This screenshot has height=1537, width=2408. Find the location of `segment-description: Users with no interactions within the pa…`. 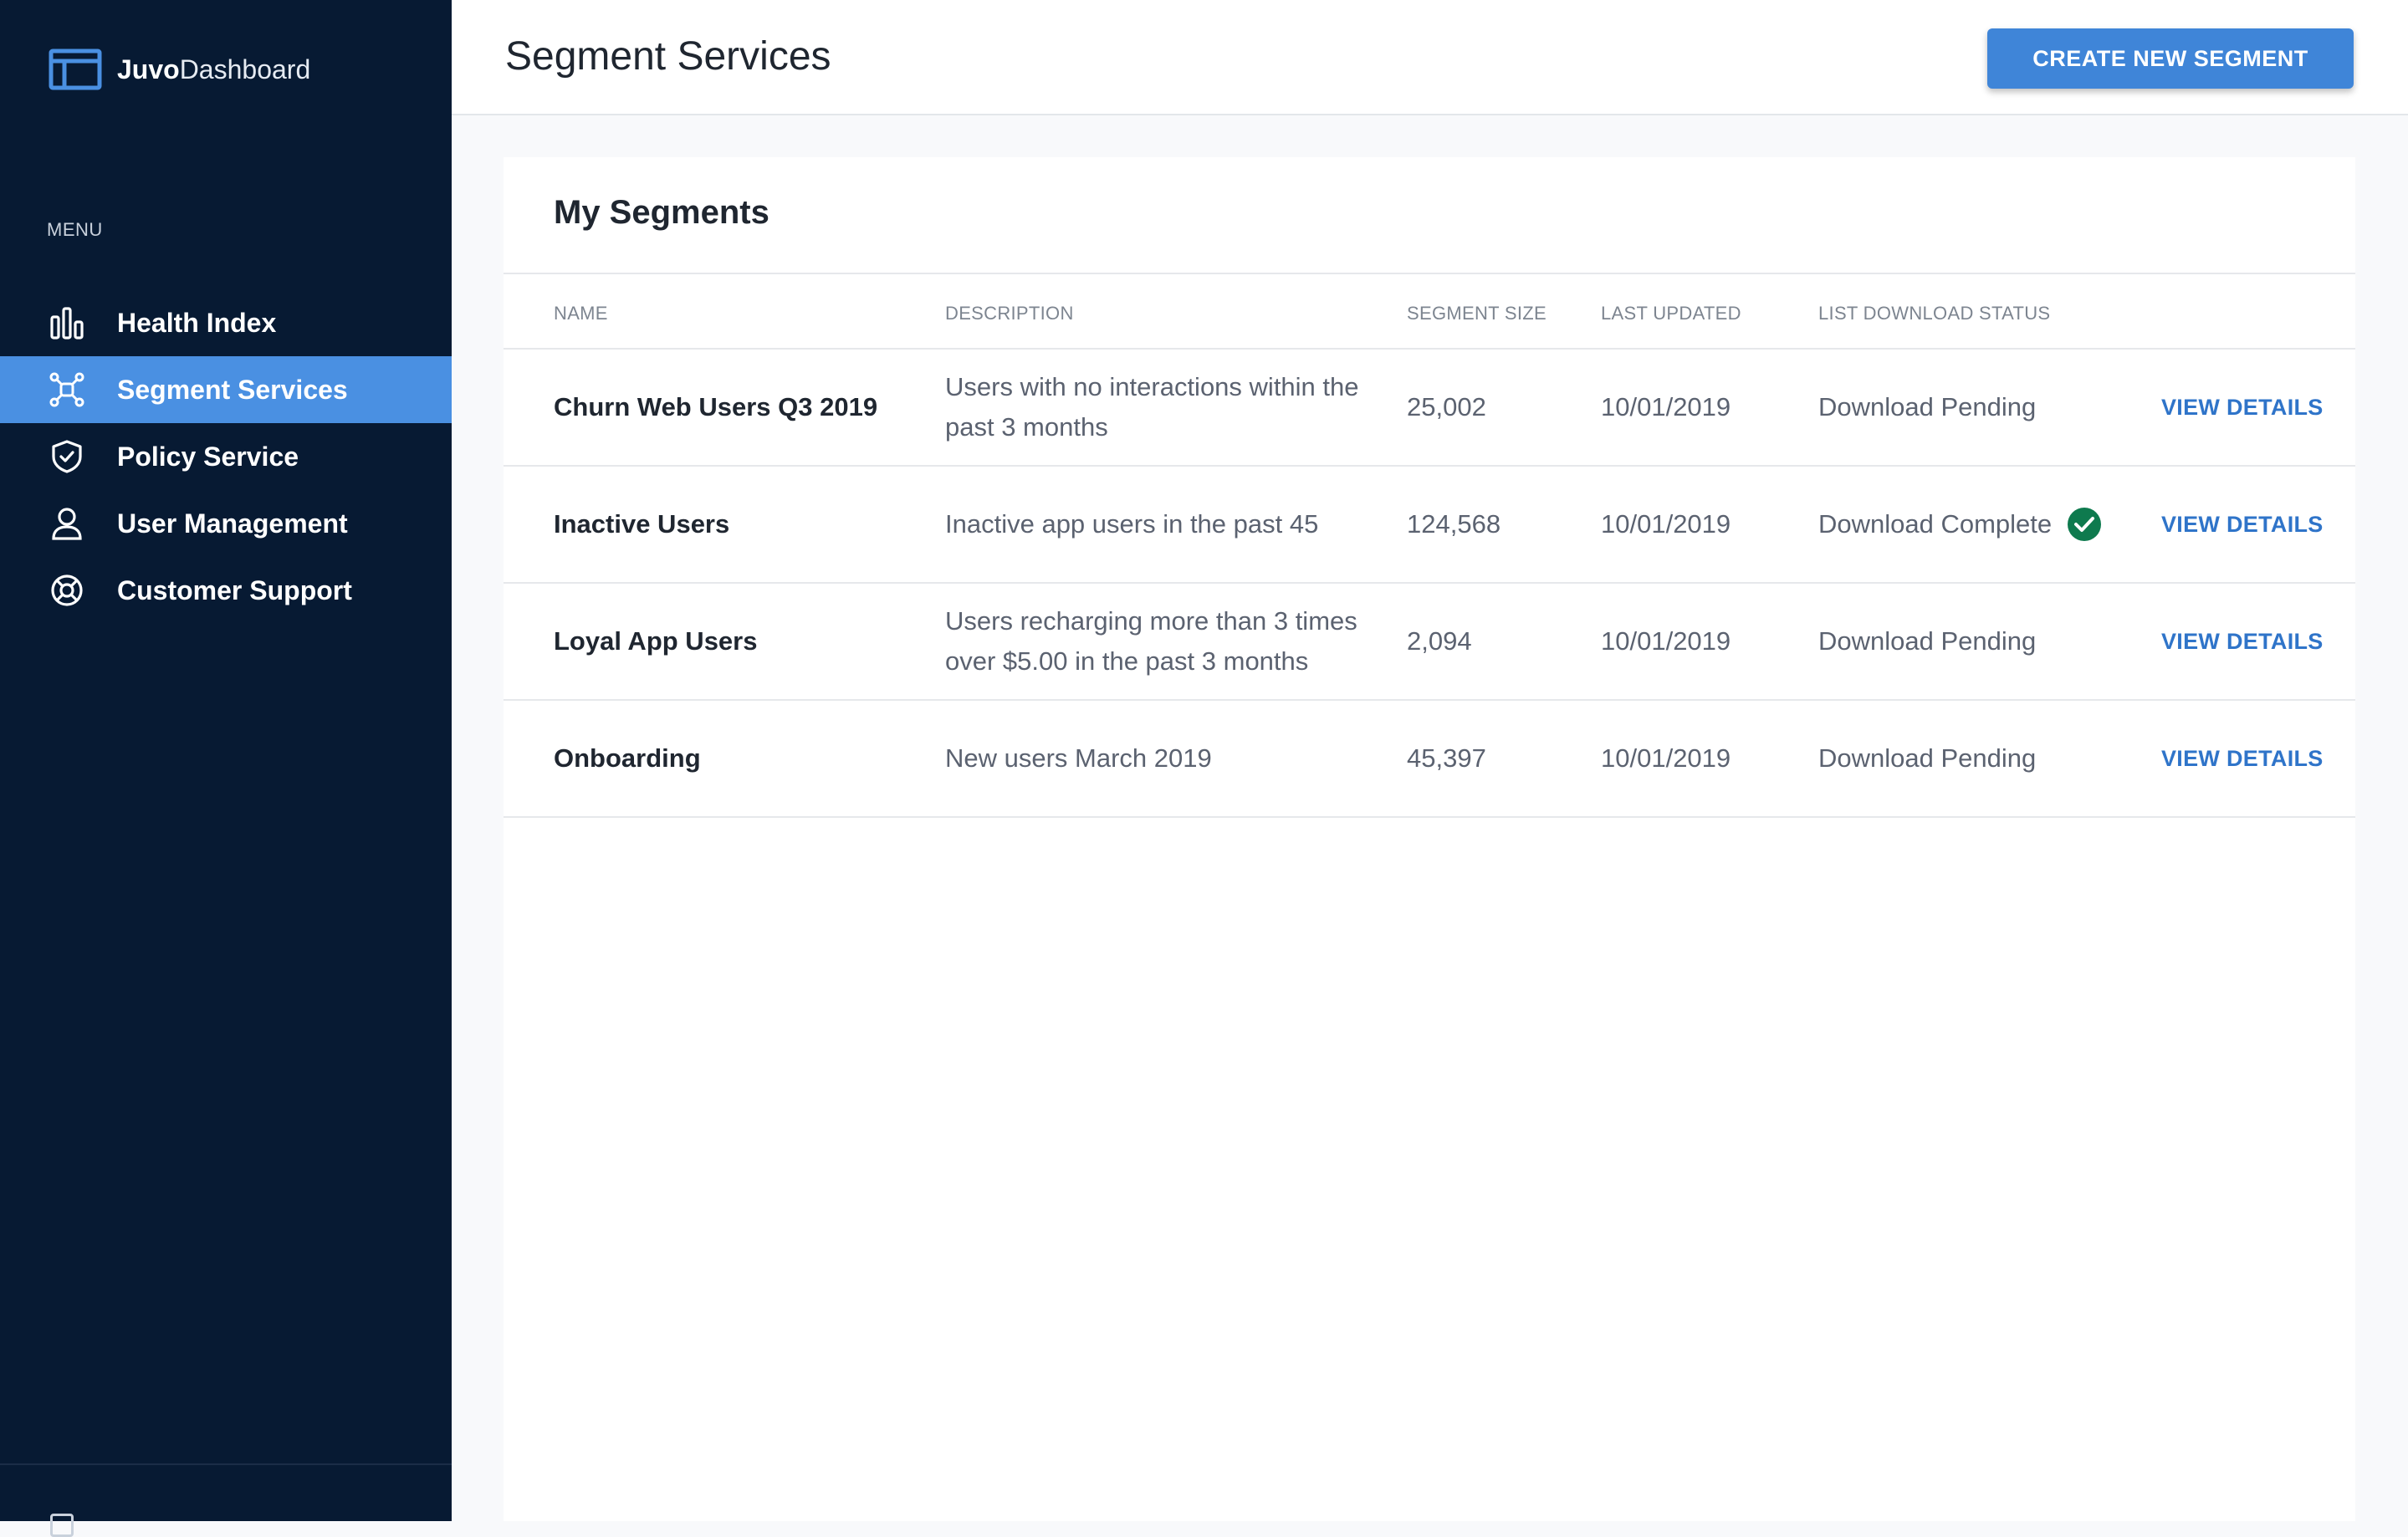

segment-description: Users with no interactions within the pa… is located at coordinates (1152, 407).